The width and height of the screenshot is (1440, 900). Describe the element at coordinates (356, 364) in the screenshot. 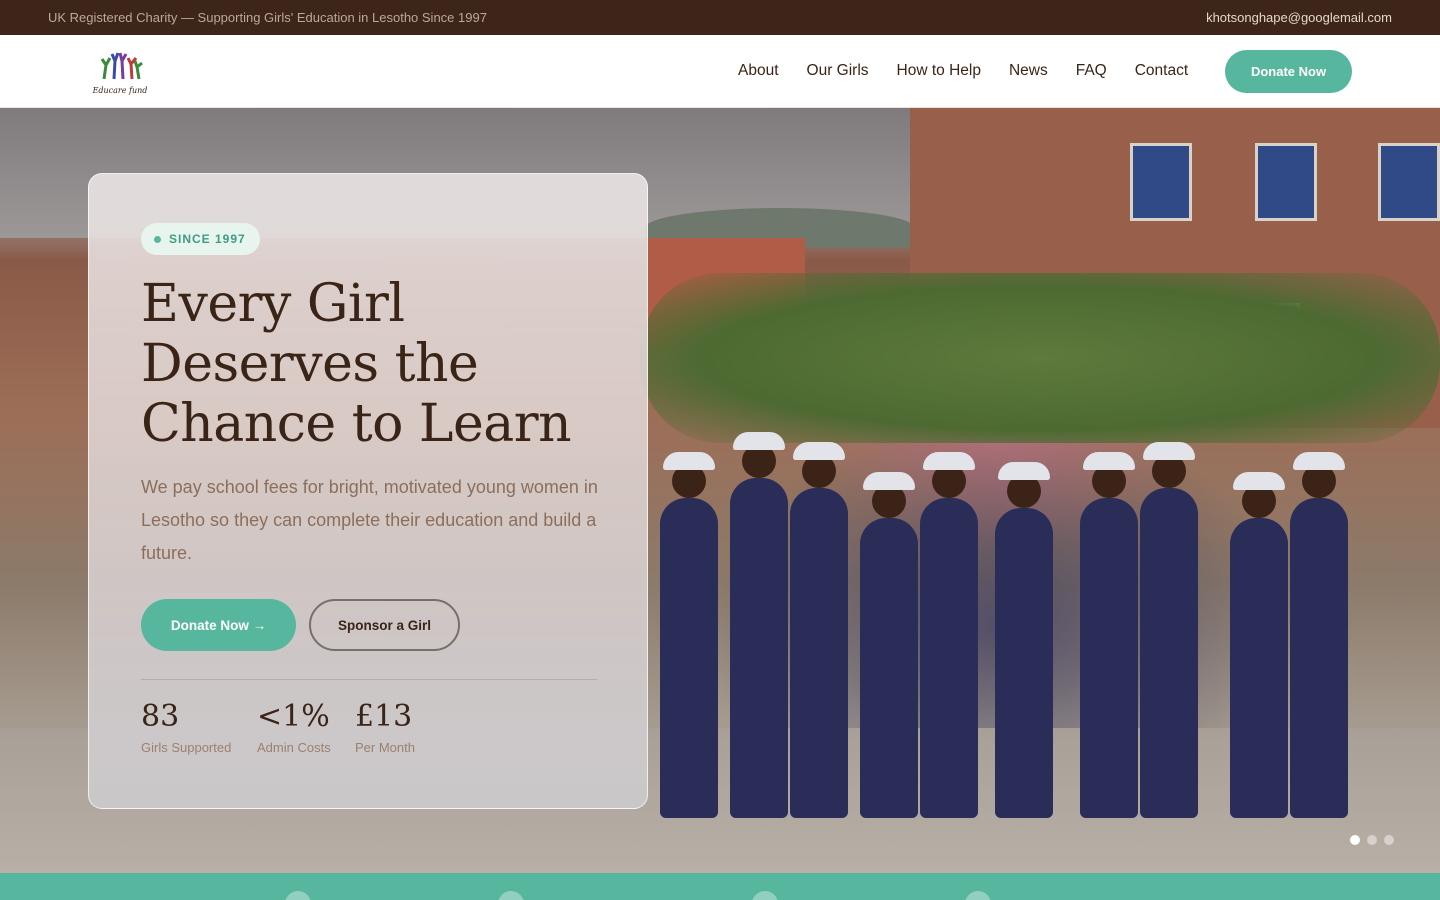

I see `hero-title: Every Girl Deserves the Chance to Learn` at that location.